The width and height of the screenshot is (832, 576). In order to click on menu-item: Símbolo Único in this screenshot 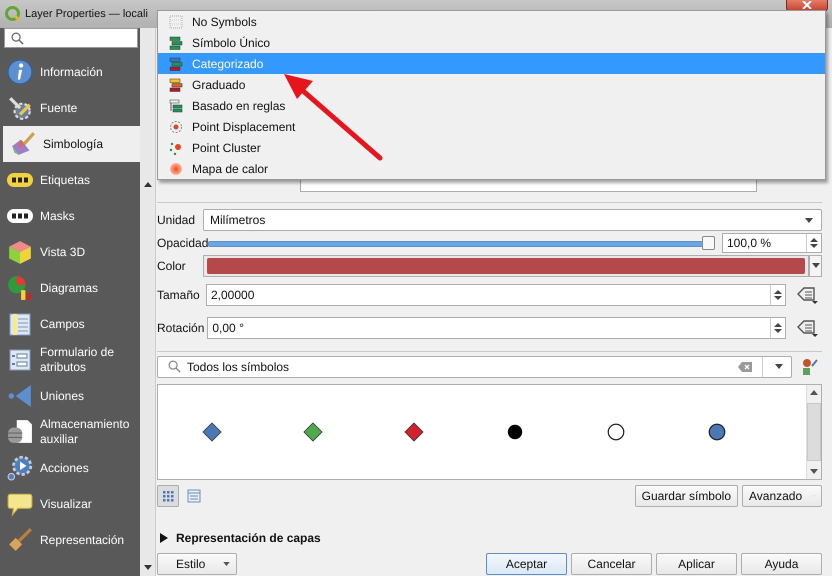, I will do `click(491, 42)`.